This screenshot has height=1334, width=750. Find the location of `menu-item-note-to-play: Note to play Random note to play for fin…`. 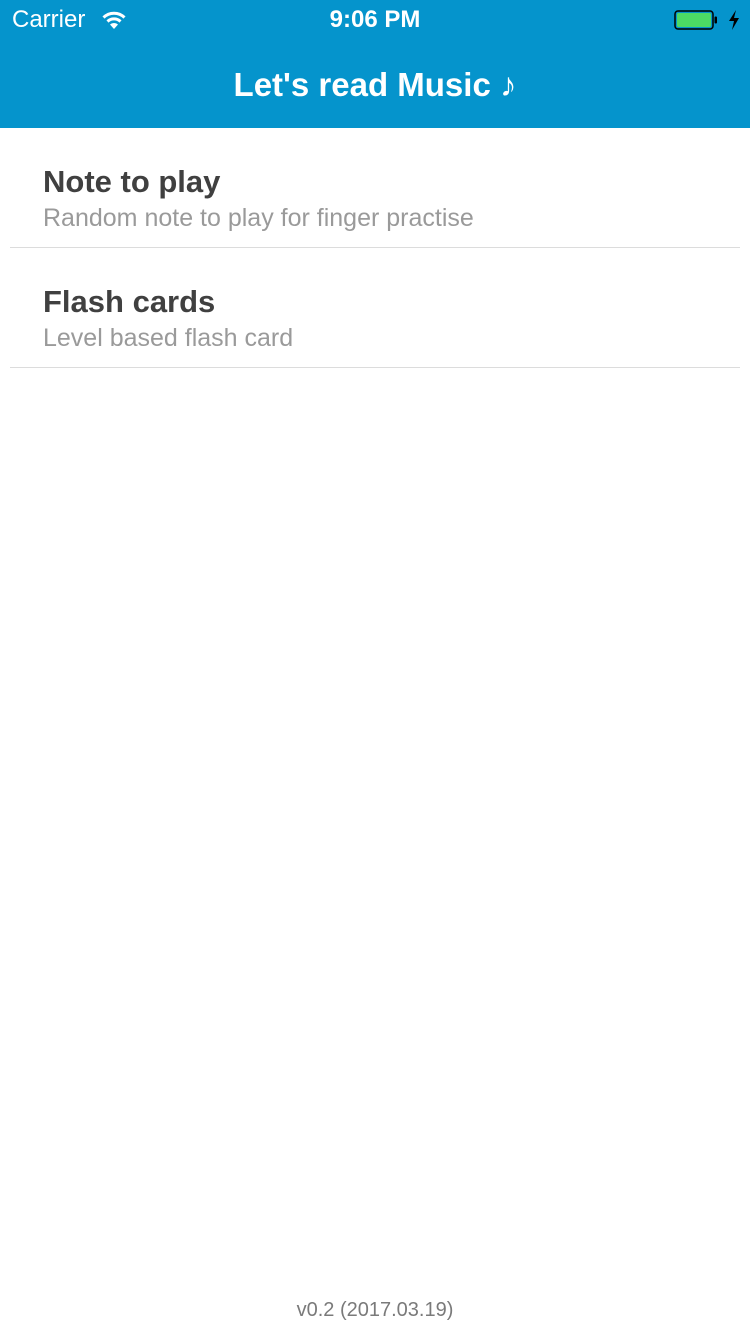

menu-item-note-to-play: Note to play Random note to play for fin… is located at coordinates (375, 188).